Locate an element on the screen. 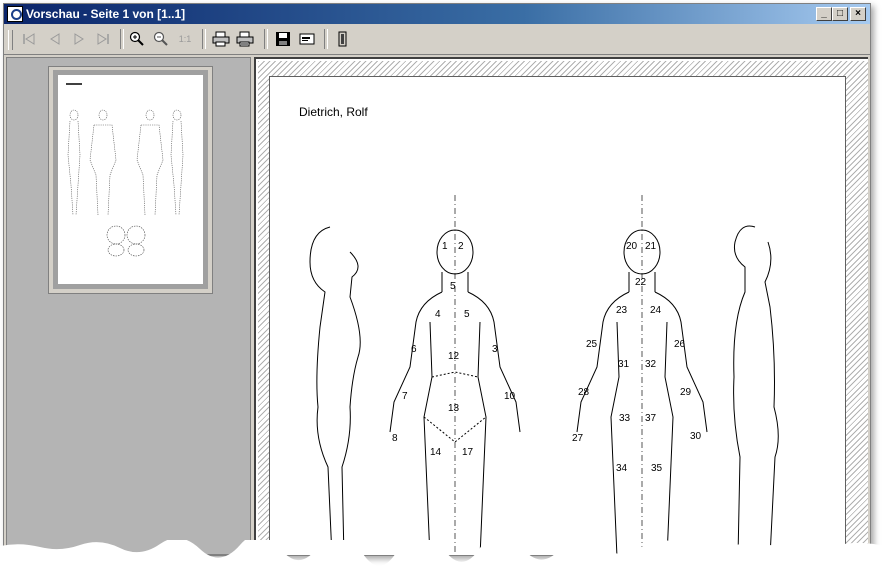  svg-text: 4 is located at coordinates (438, 314).